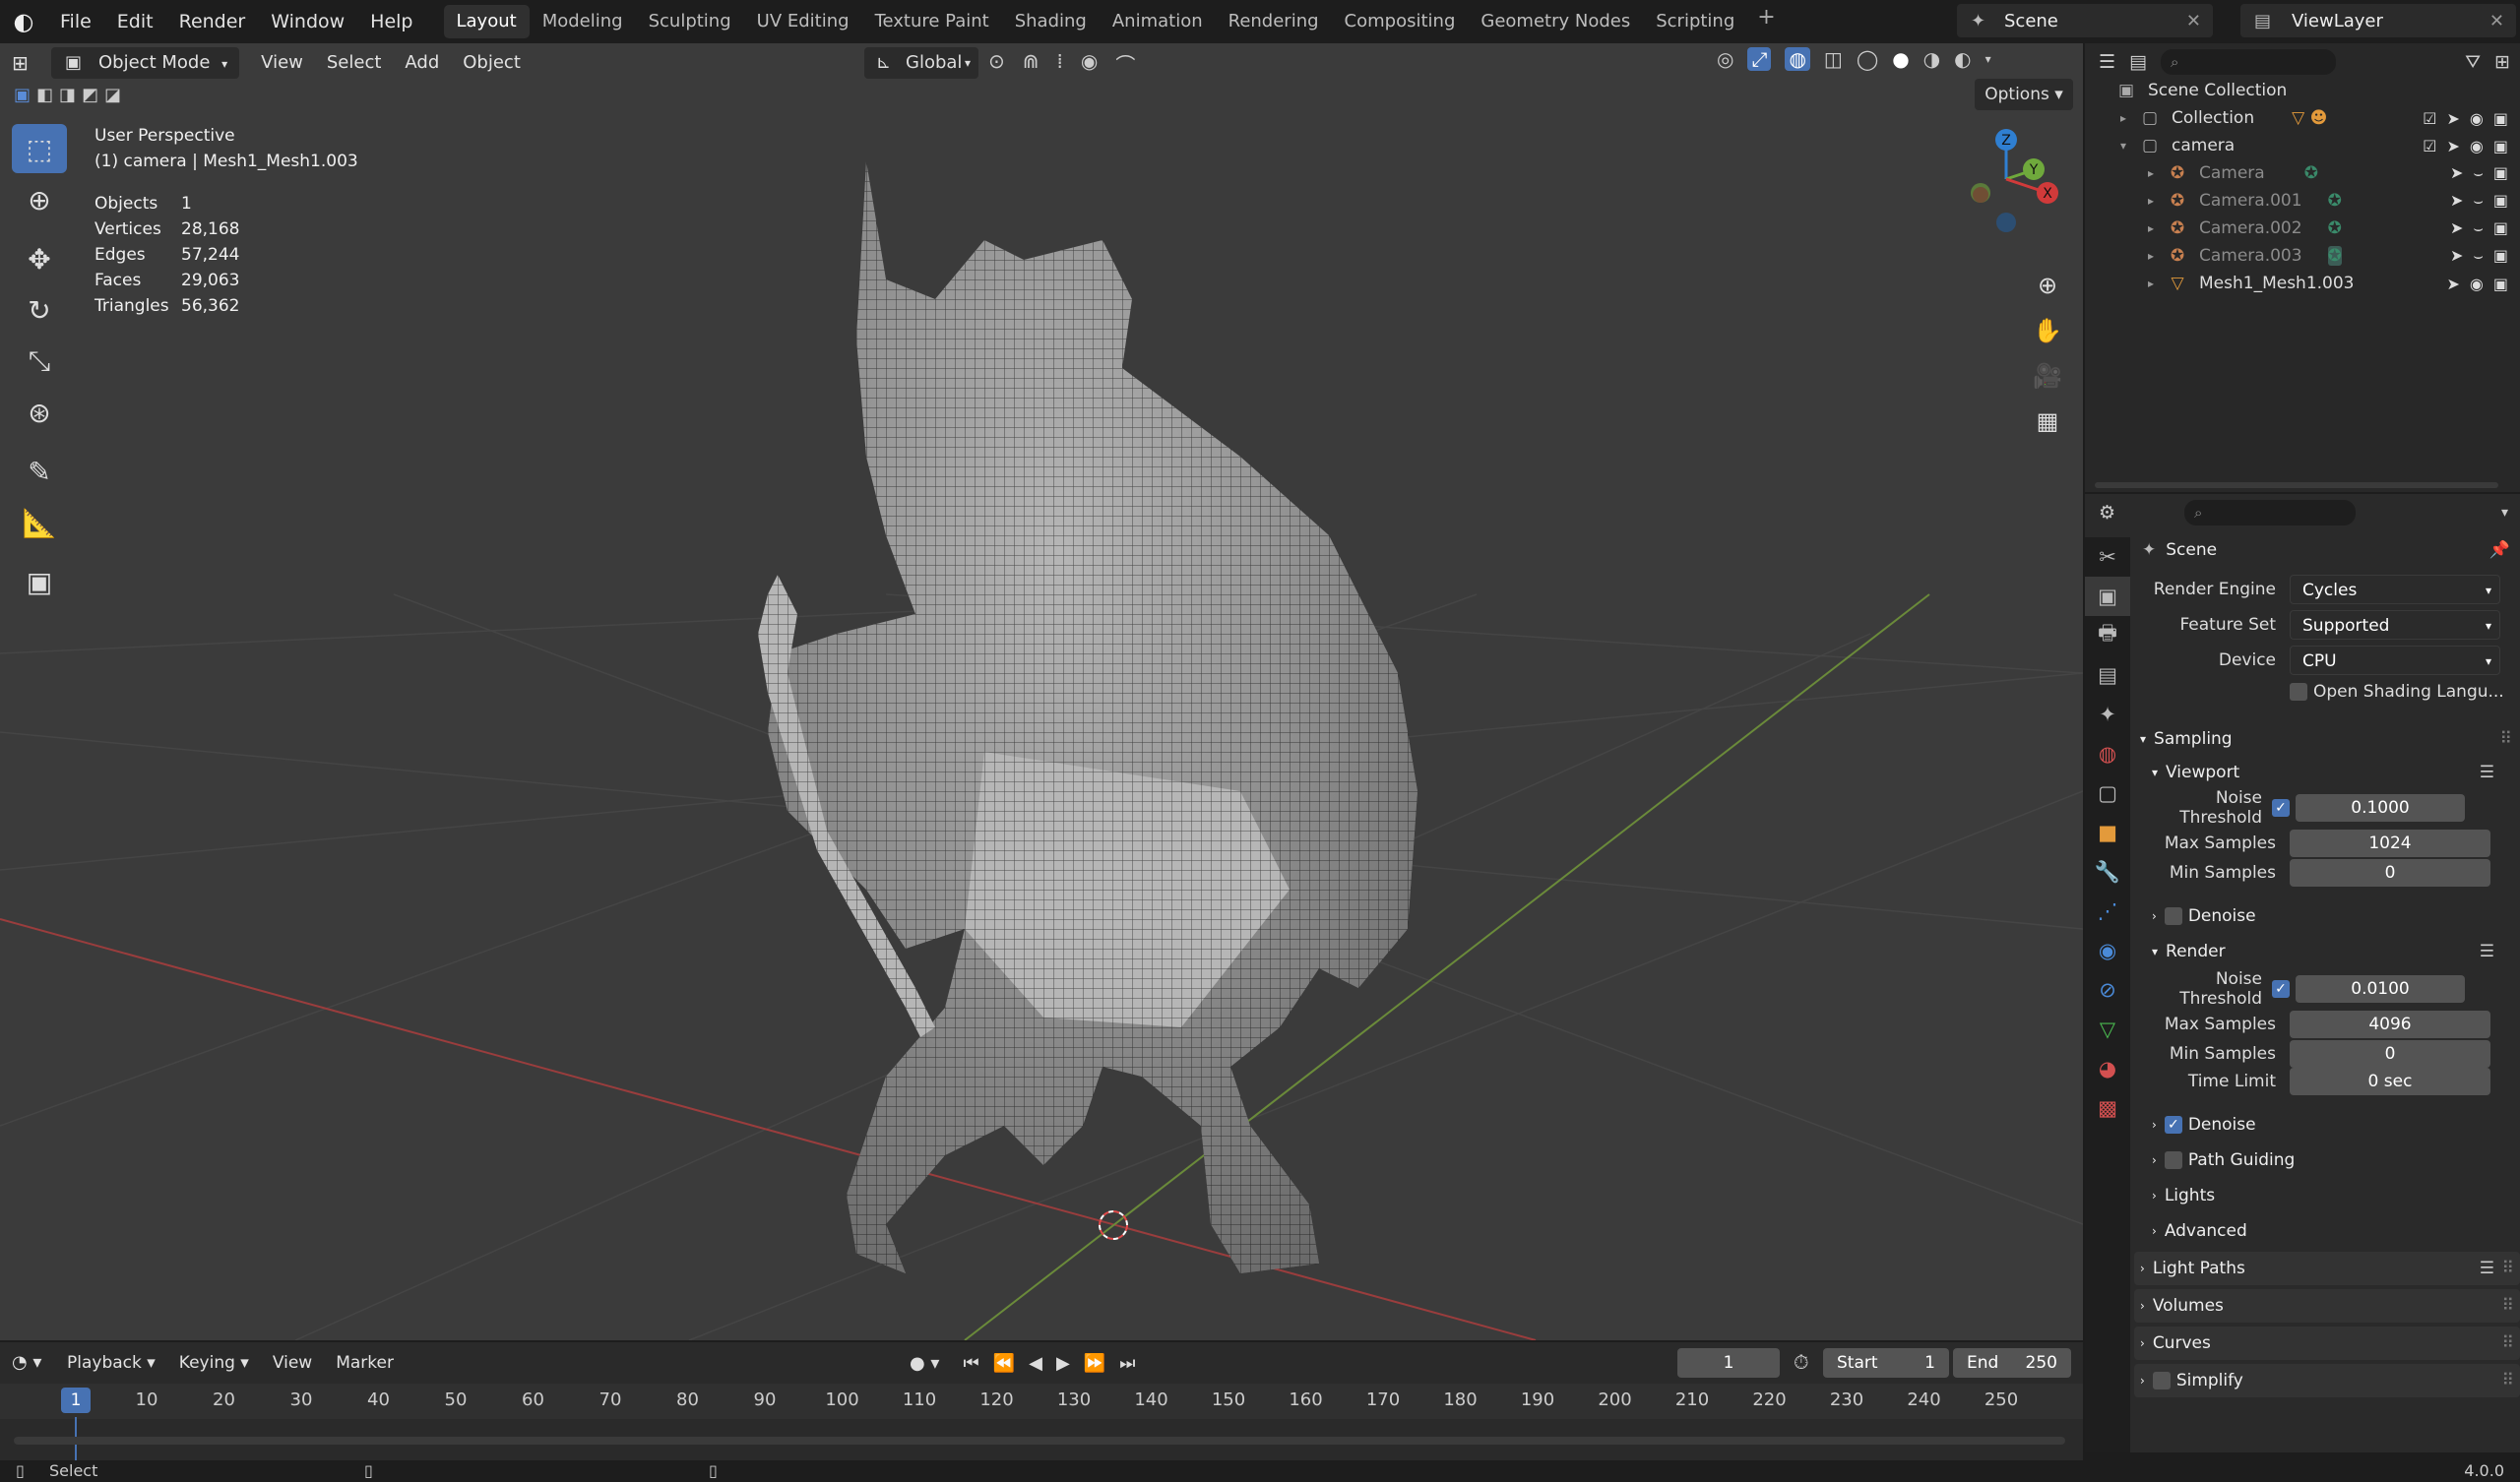 Image resolution: width=2520 pixels, height=1482 pixels. What do you see at coordinates (39, 471) in the screenshot?
I see `annotate-tool-icon: ✎` at bounding box center [39, 471].